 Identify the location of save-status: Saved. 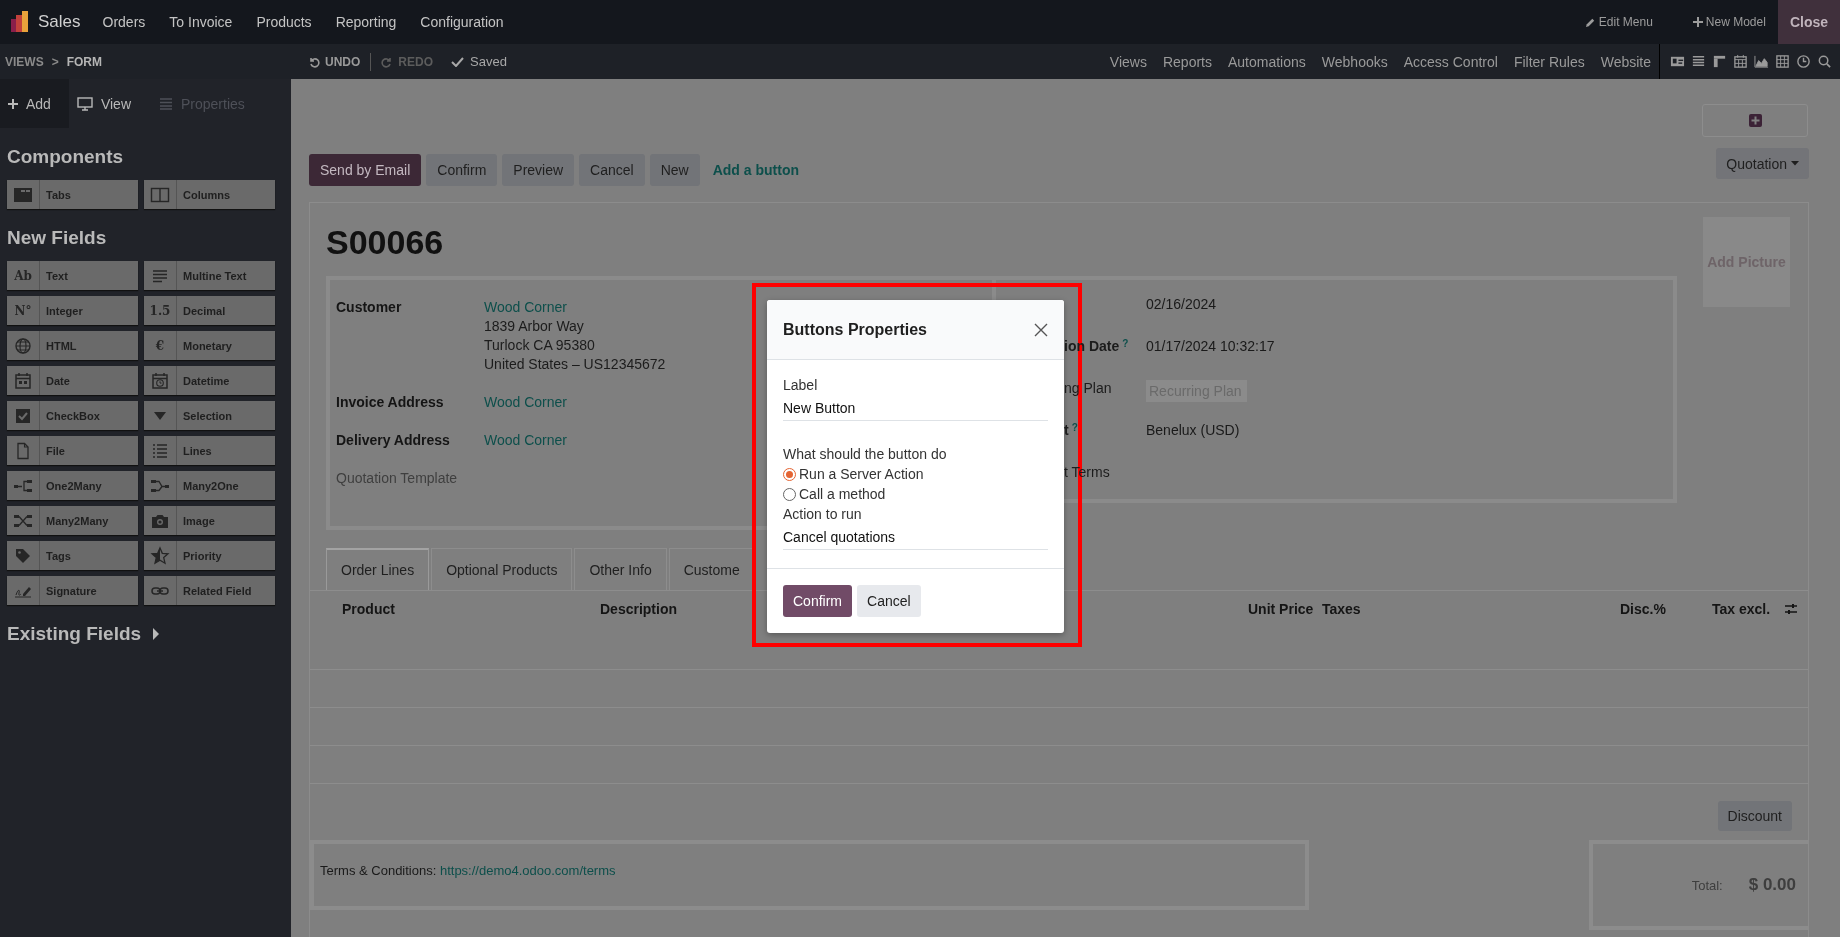
(488, 61).